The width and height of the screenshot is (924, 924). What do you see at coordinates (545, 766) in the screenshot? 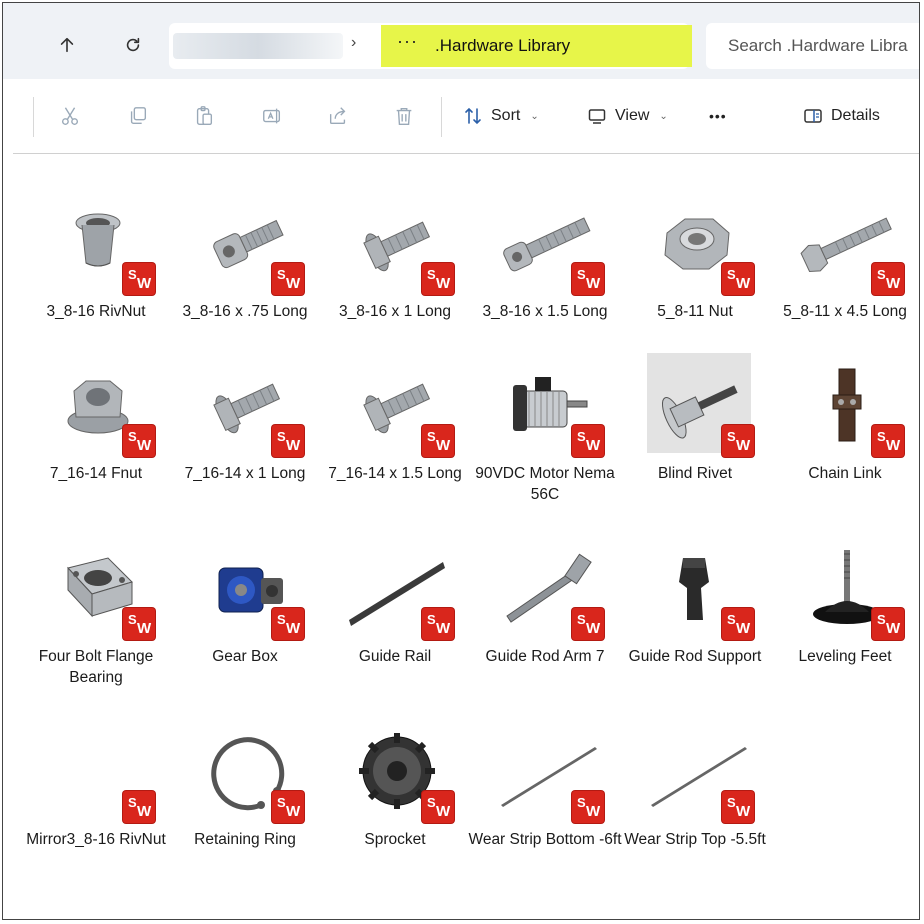
I see `file-item: S W Wear Strip Bottom -6ft` at bounding box center [545, 766].